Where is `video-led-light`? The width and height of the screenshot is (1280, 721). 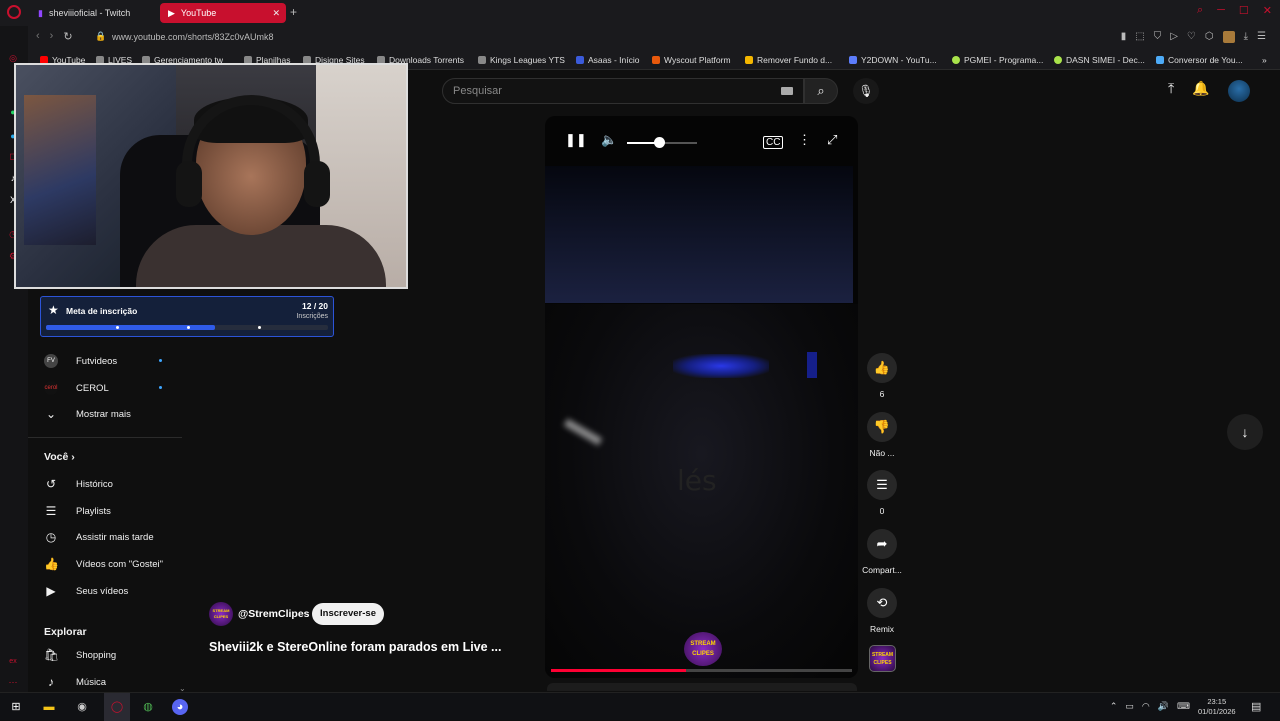 video-led-light is located at coordinates (721, 366).